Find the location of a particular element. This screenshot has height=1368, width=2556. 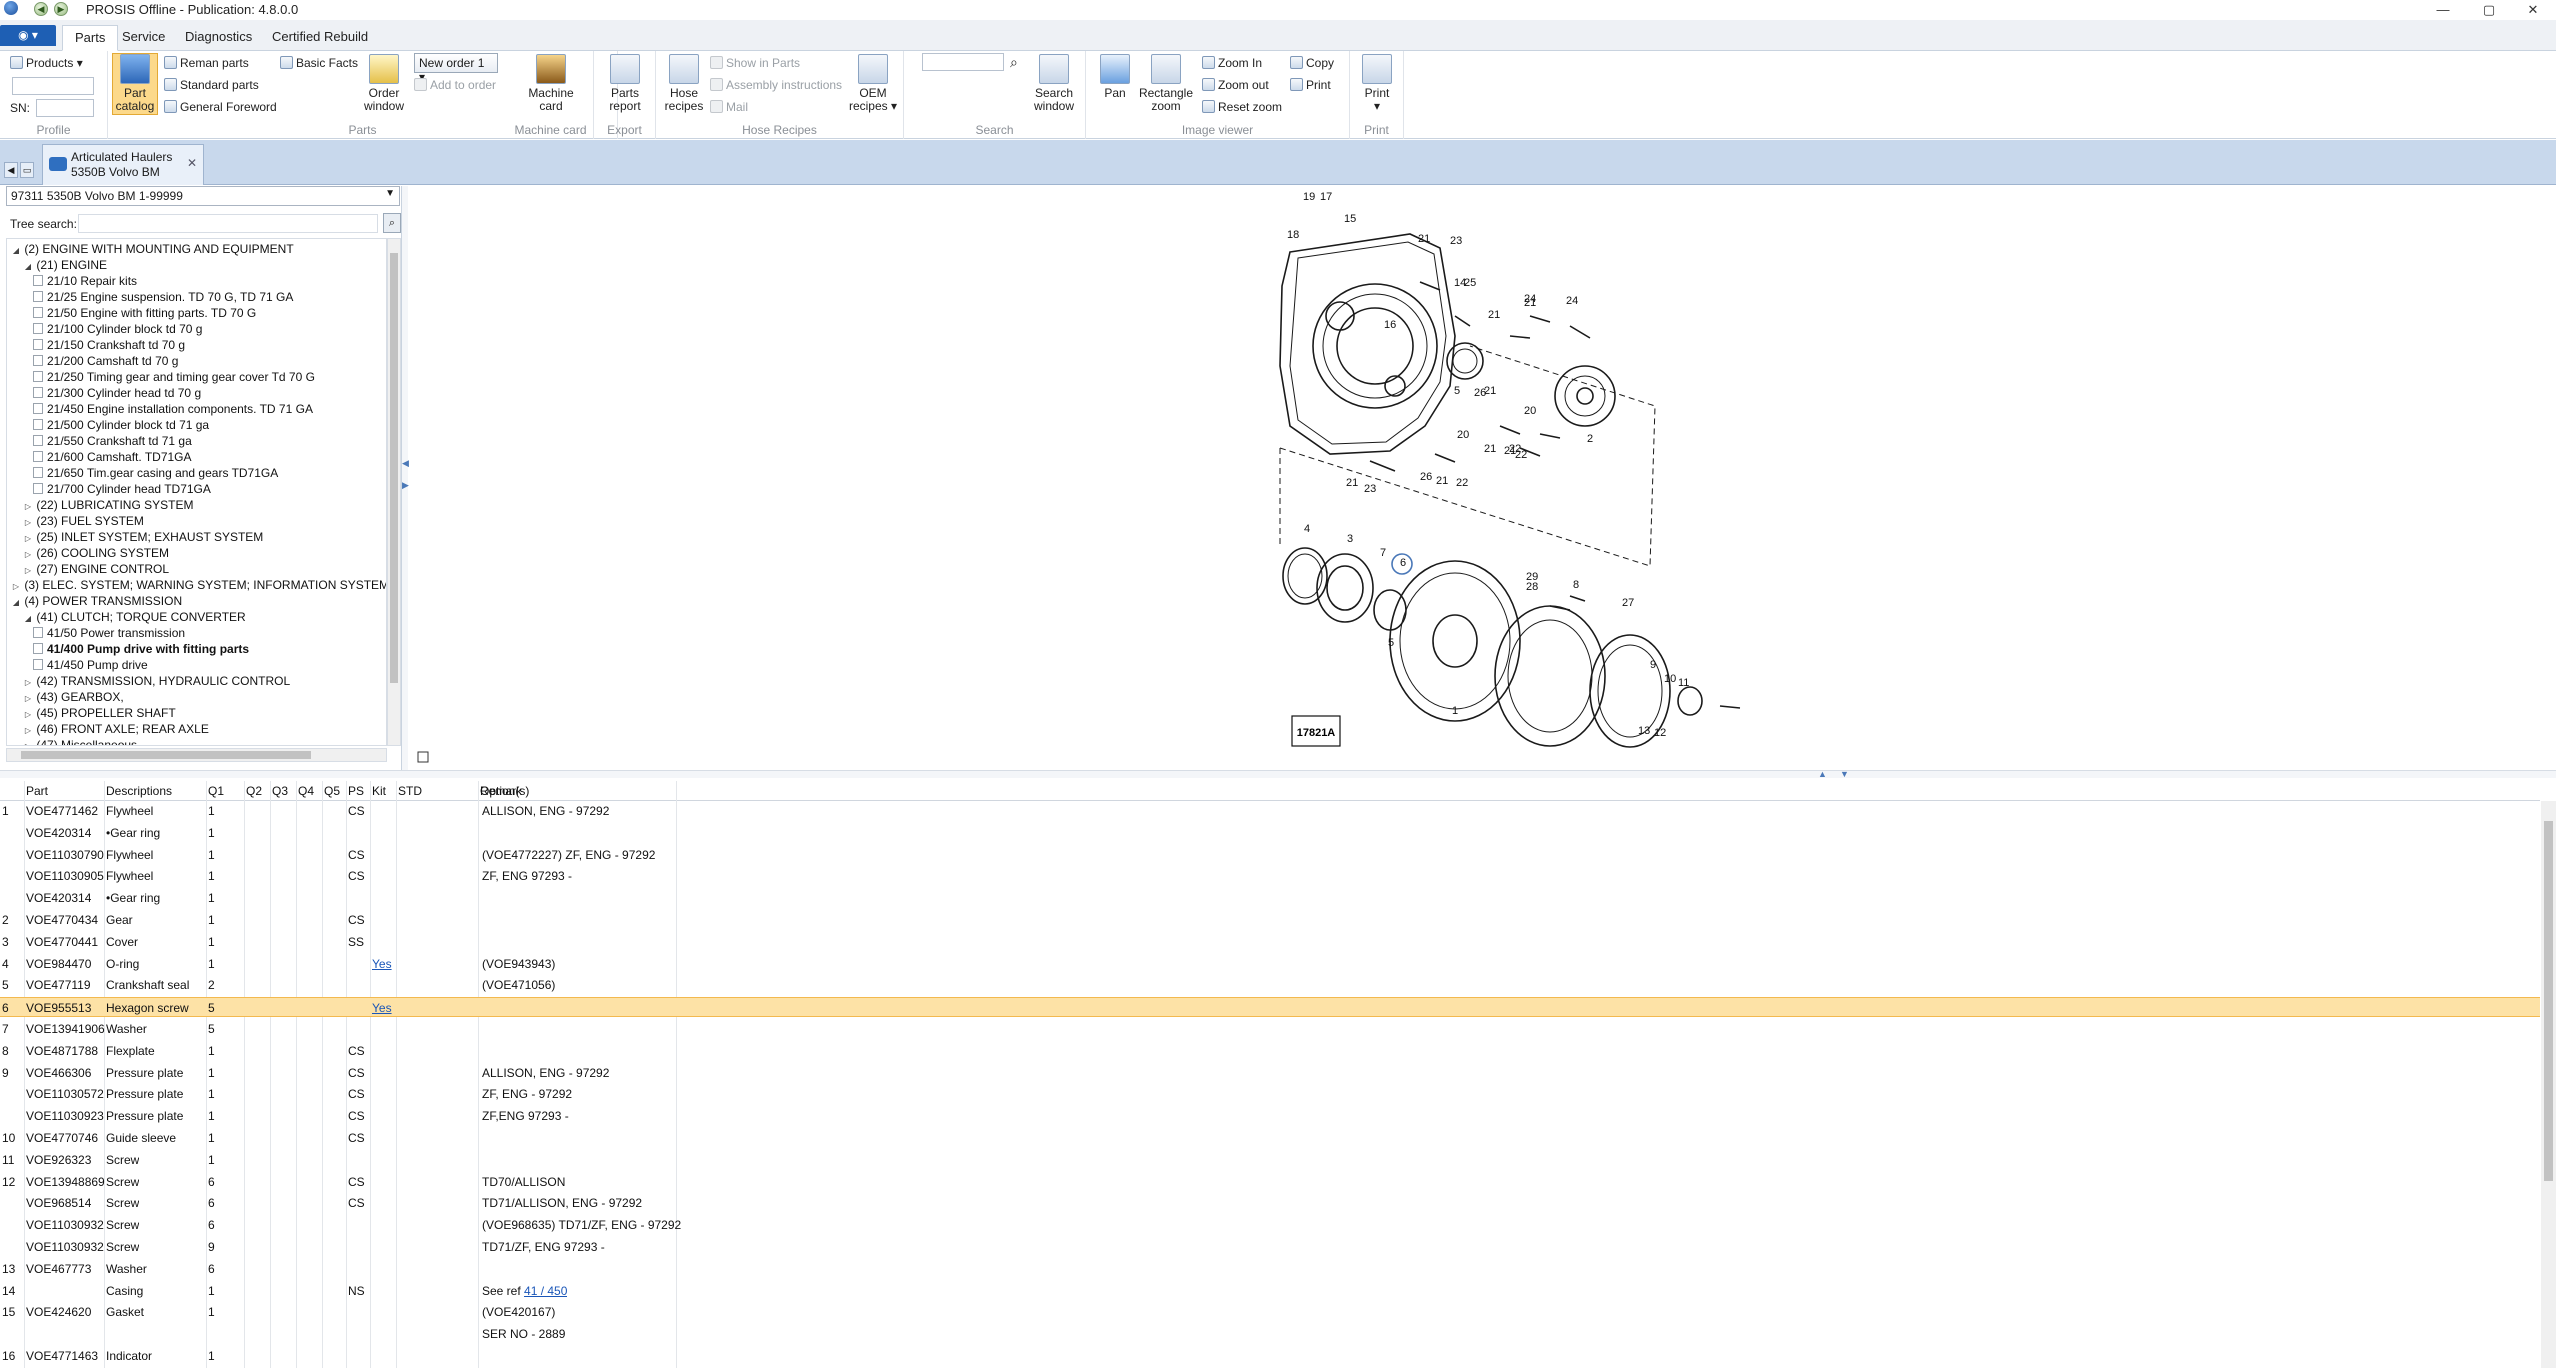

table-row: 15 VOE424620 Gasket 1 (VOE420167) is located at coordinates (1270, 1312).